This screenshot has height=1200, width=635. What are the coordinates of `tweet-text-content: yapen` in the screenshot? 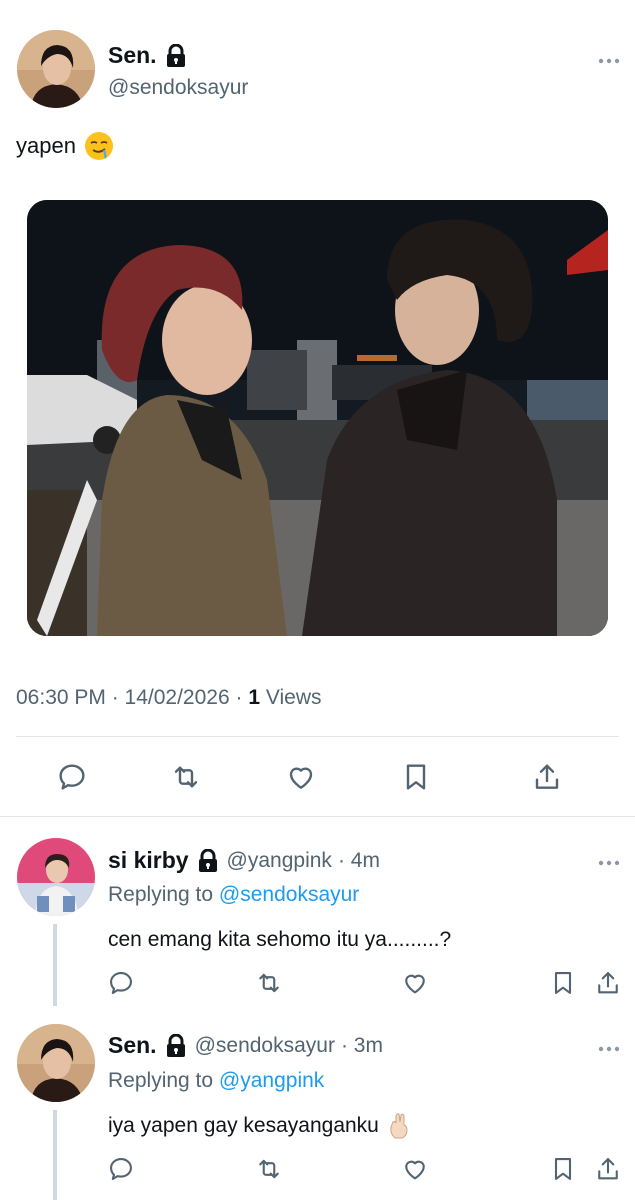 It's located at (46, 145).